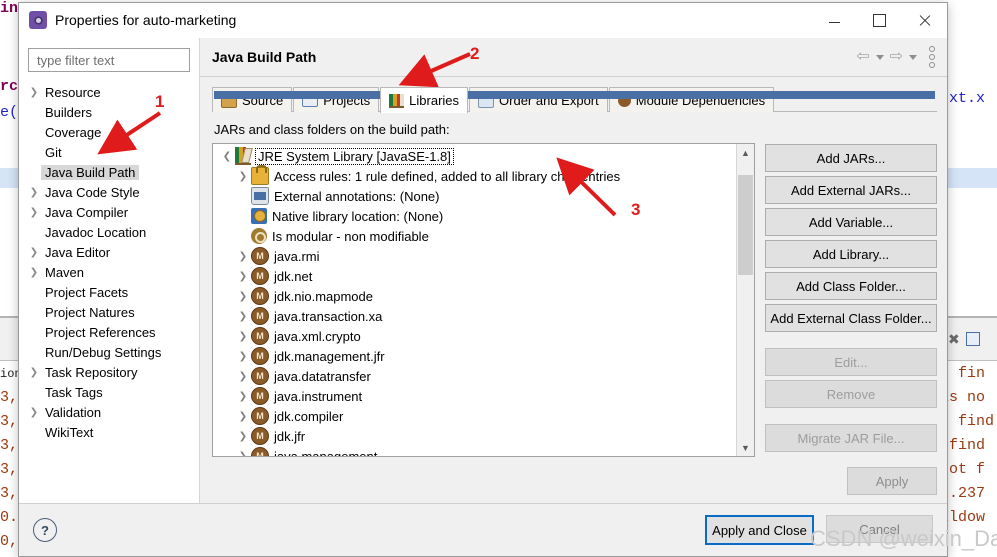 The image size is (997, 557). What do you see at coordinates (424, 100) in the screenshot?
I see `tab-libraries: Libraries` at bounding box center [424, 100].